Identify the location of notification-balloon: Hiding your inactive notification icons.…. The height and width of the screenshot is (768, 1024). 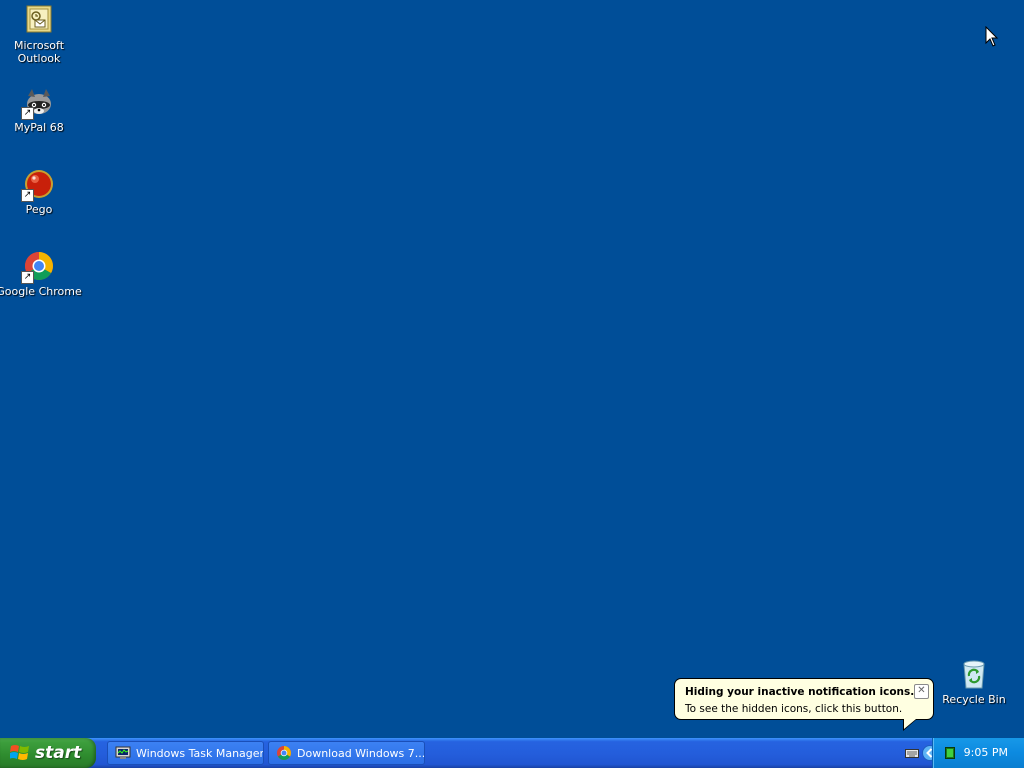
(804, 704).